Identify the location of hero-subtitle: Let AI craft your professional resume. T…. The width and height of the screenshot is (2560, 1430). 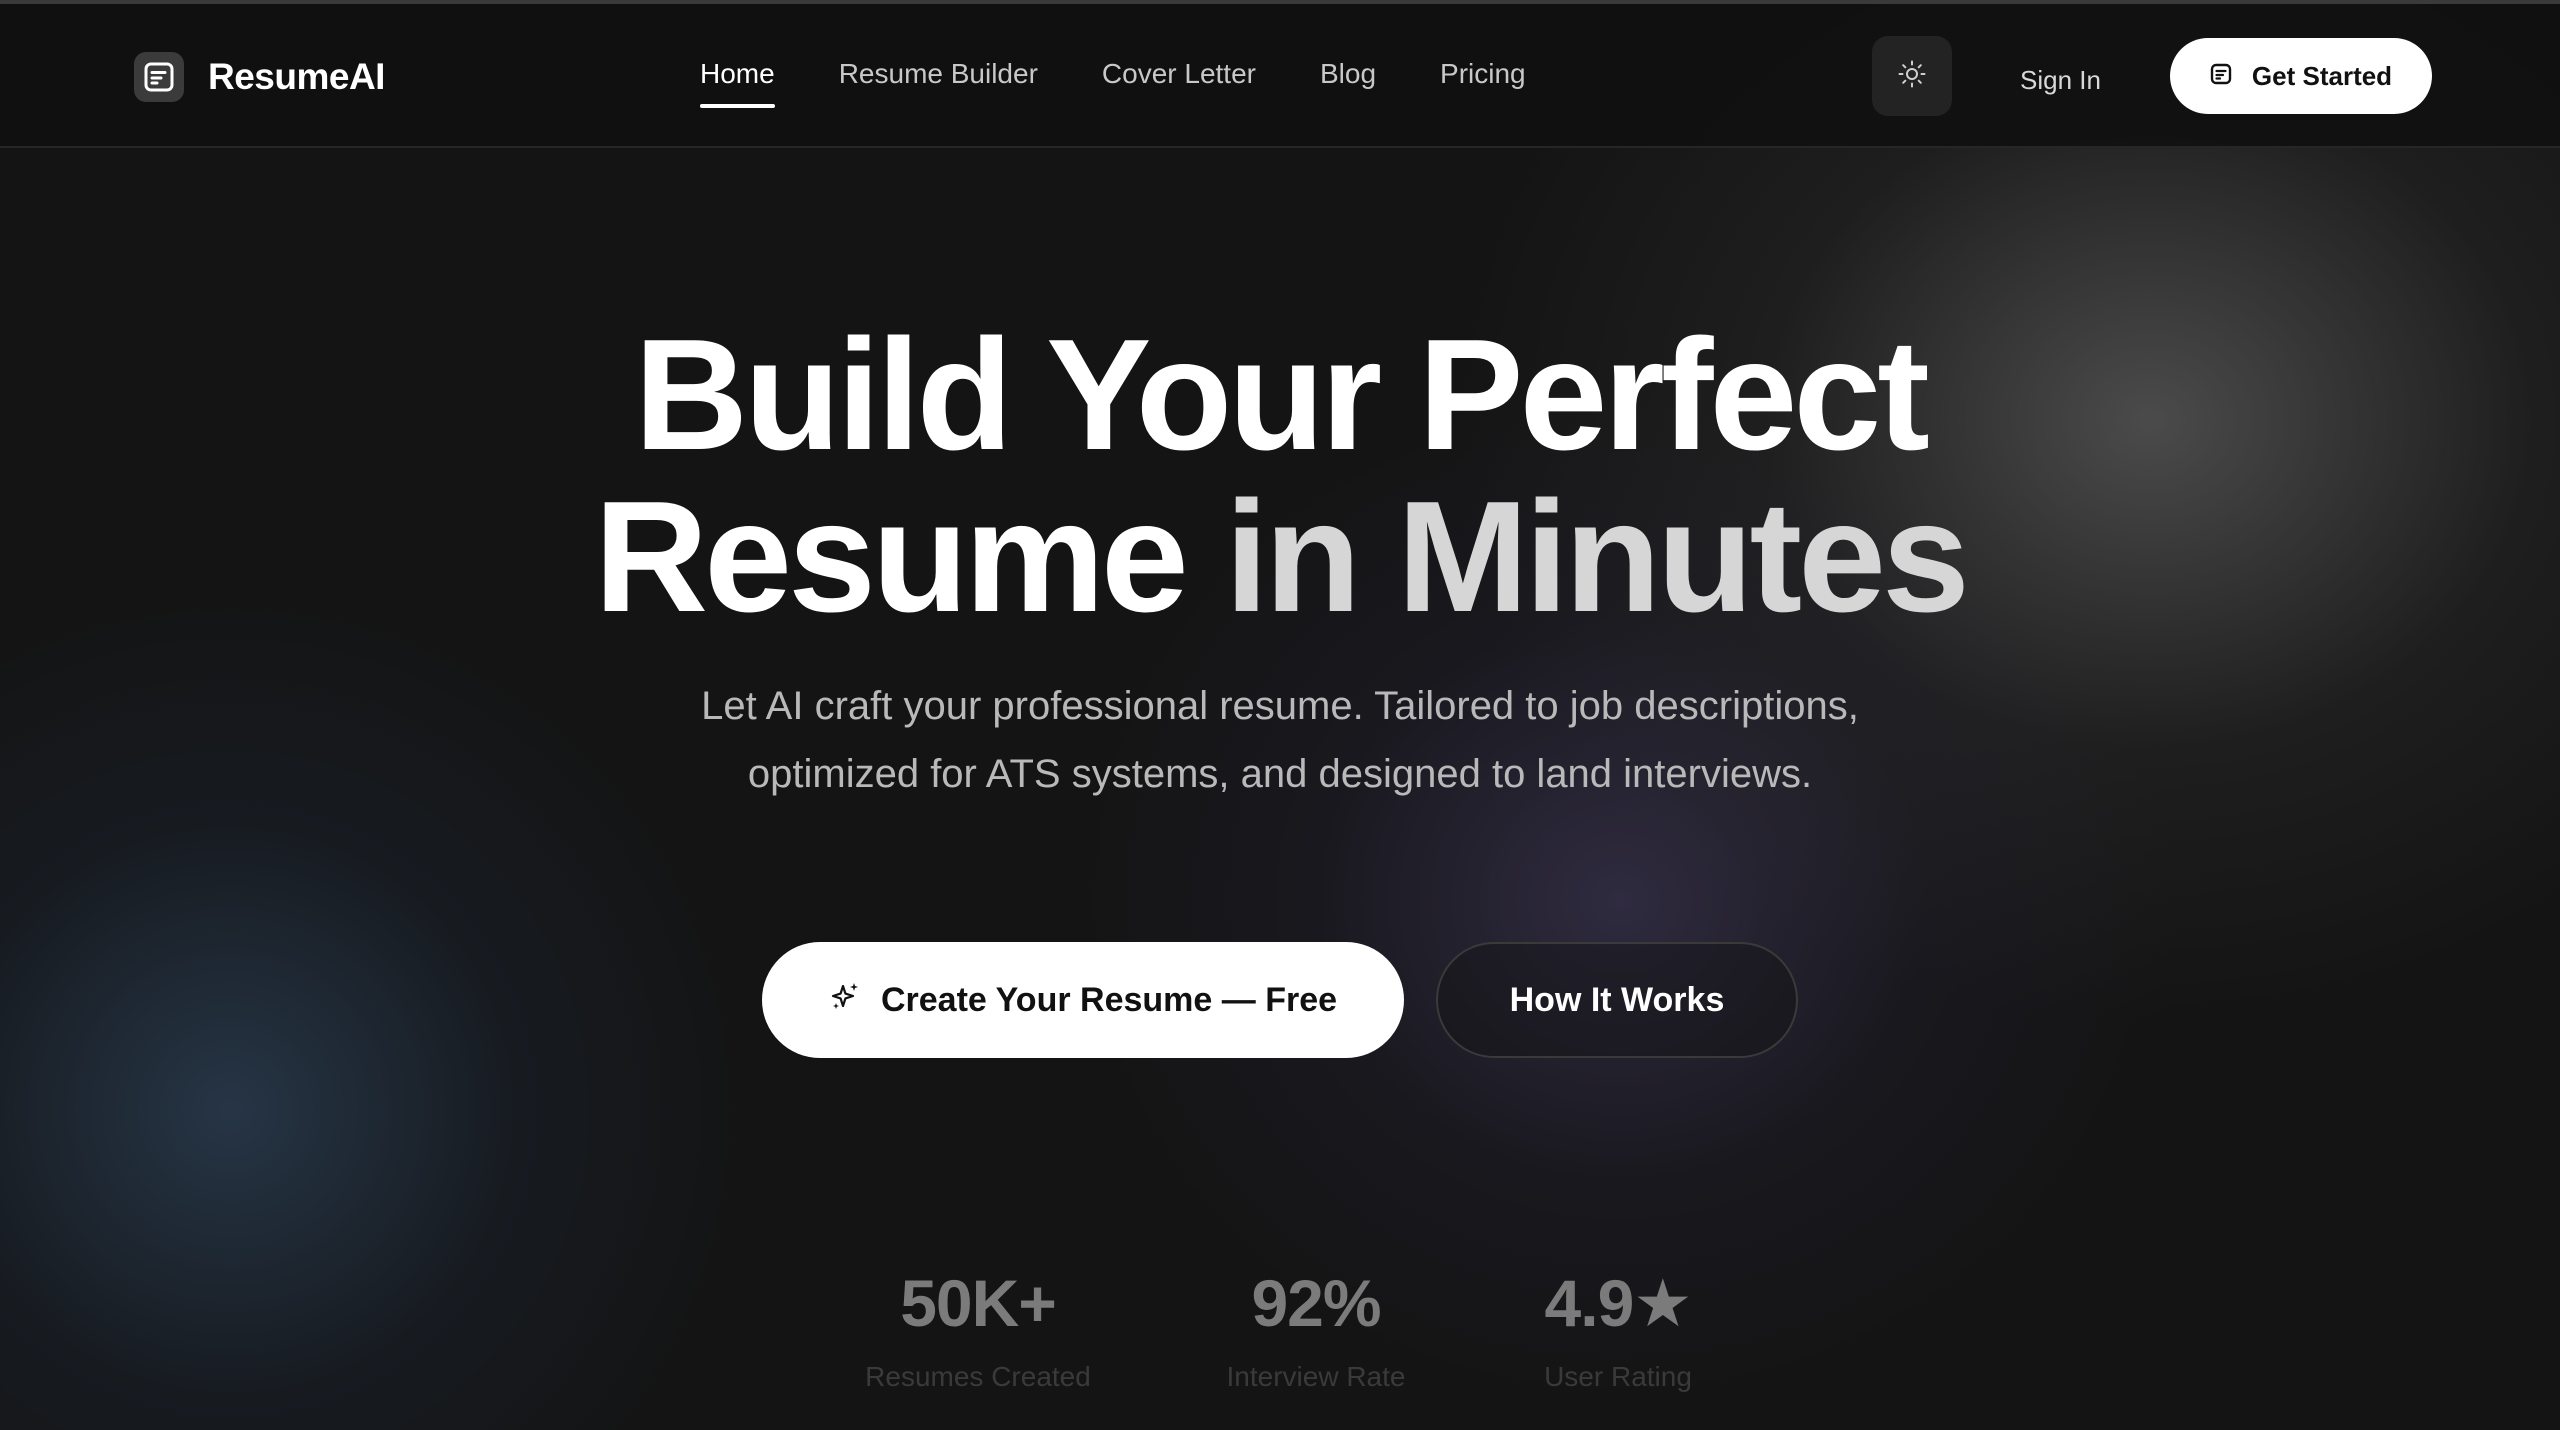
(1280, 740).